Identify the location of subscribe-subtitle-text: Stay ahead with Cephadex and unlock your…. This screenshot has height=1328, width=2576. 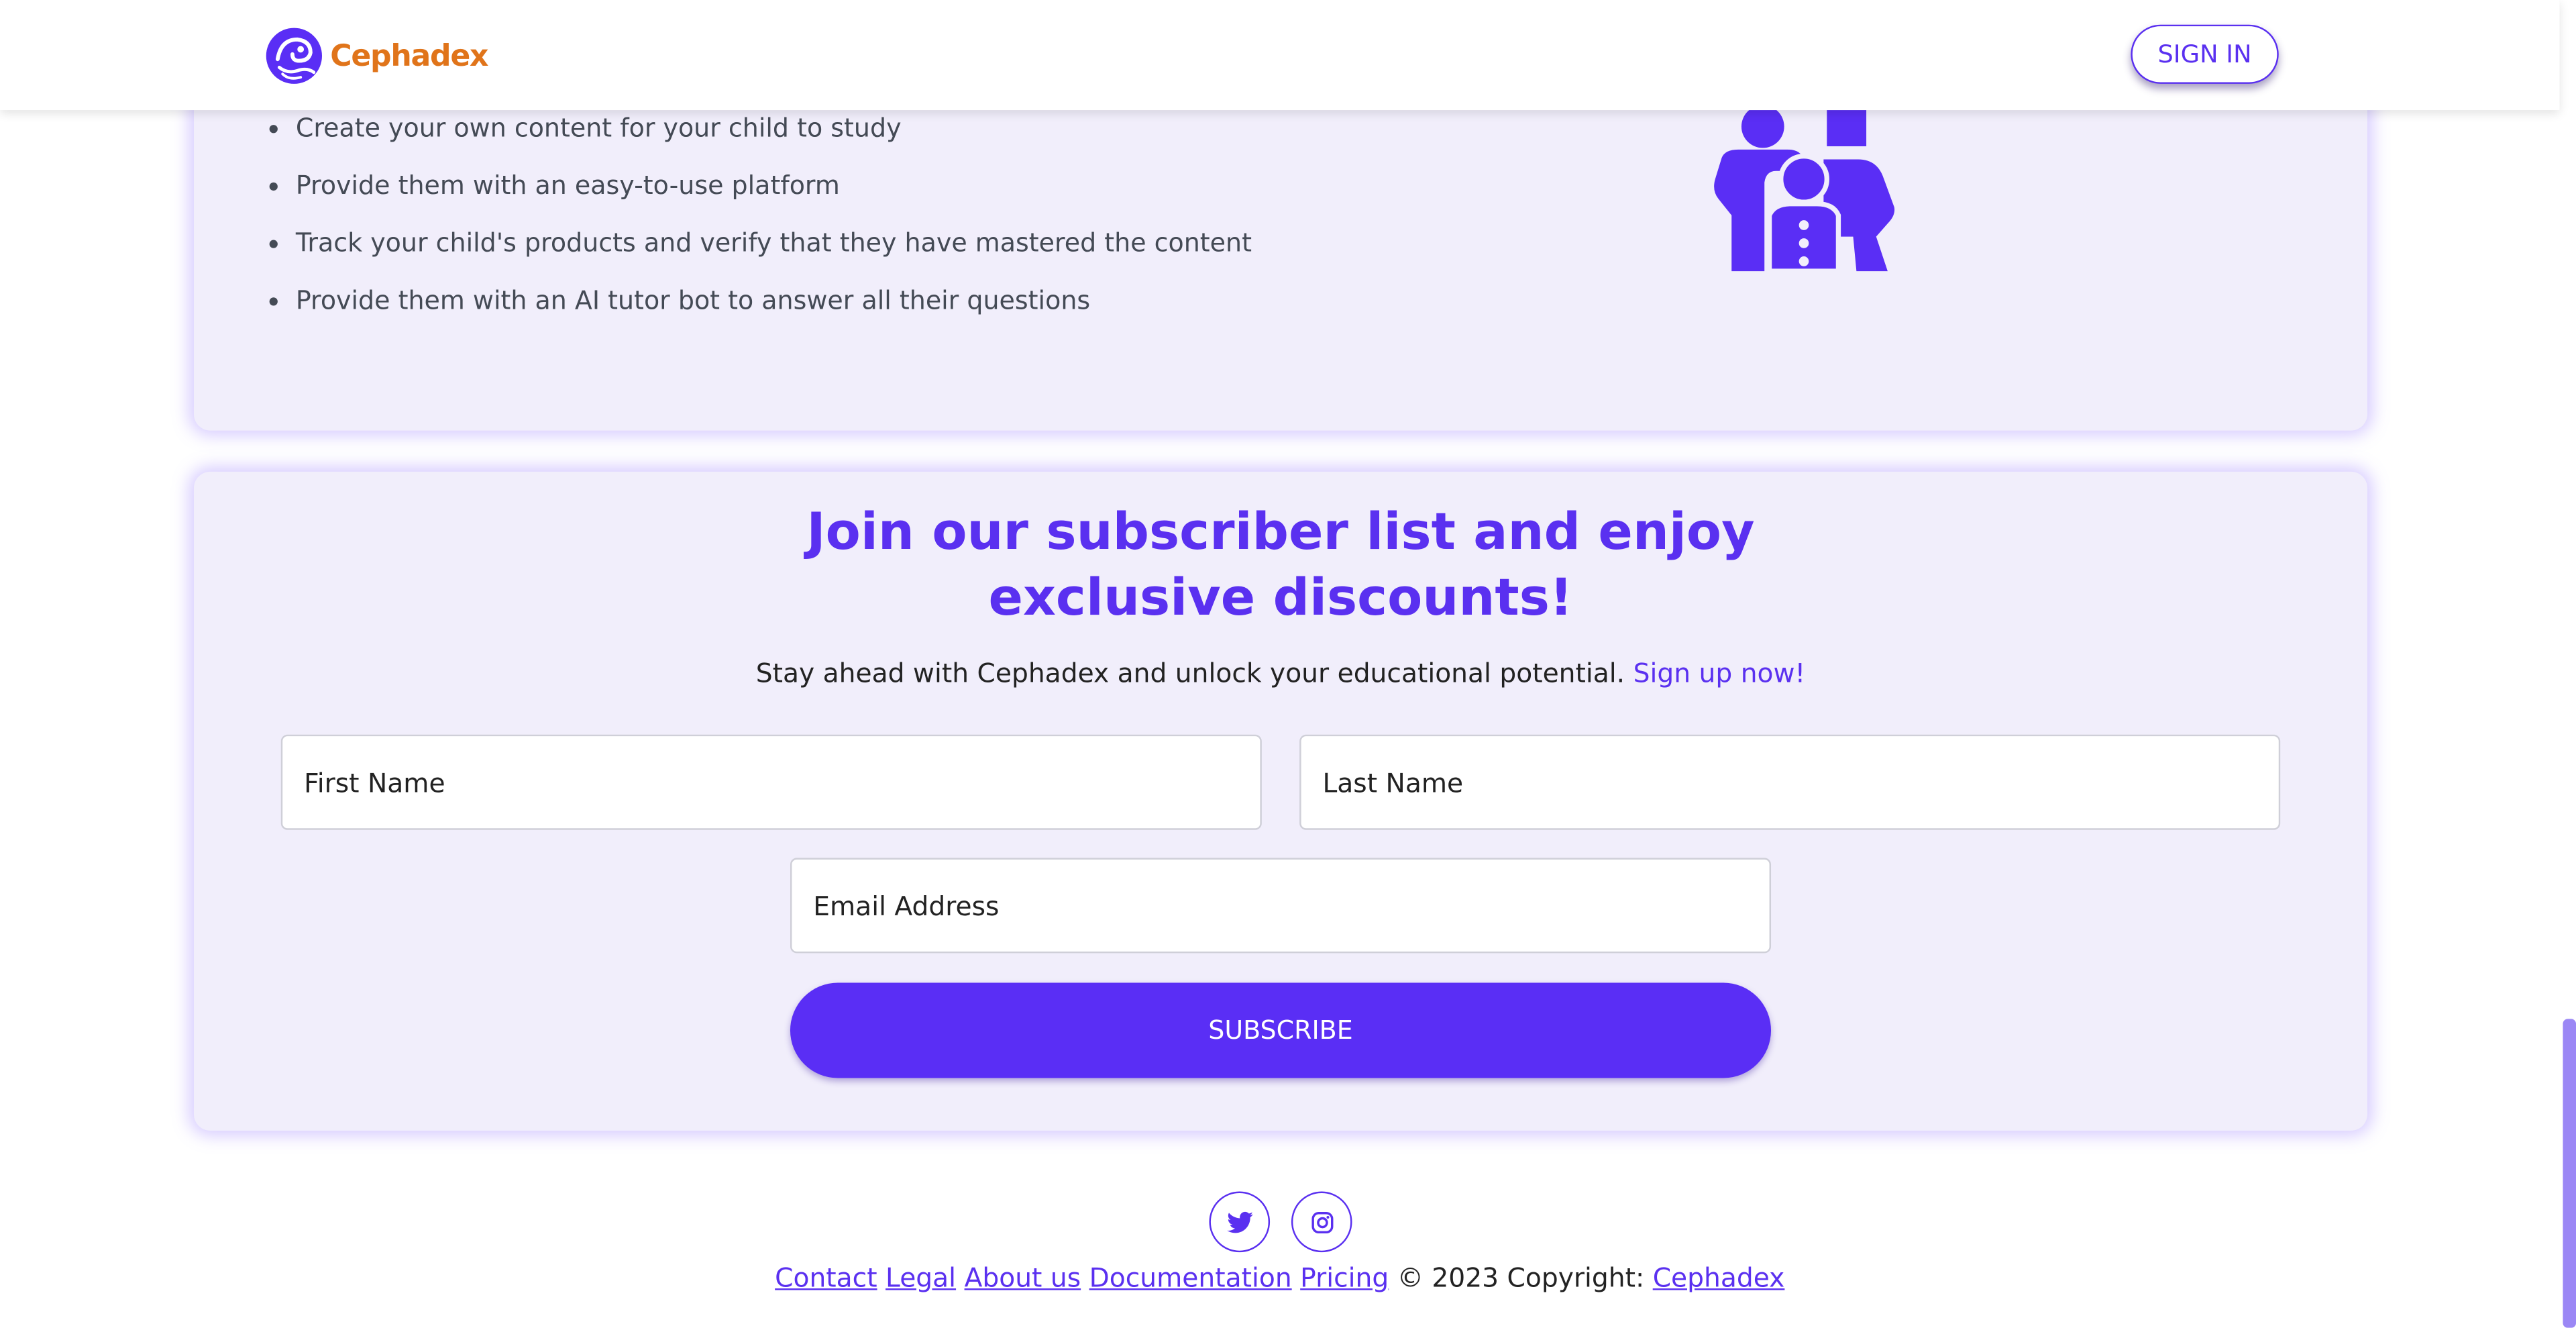
(1190, 673).